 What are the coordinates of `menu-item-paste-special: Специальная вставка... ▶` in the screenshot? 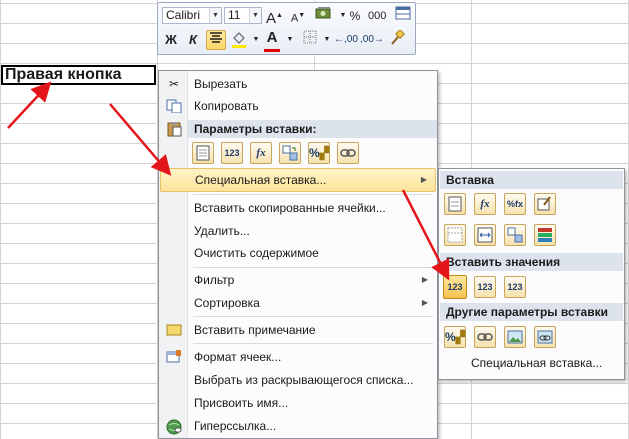 It's located at (298, 180).